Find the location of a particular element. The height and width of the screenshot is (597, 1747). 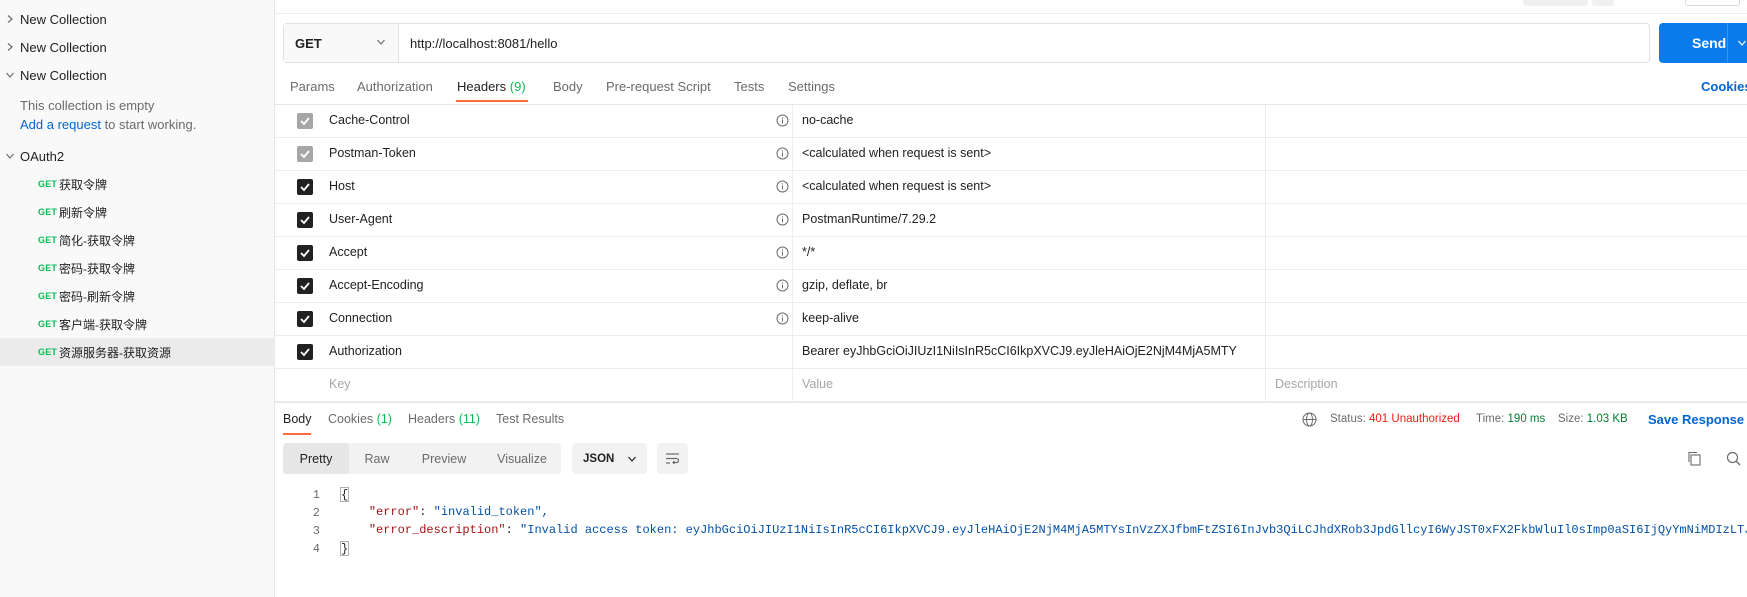

tab-label: Cookies is located at coordinates (351, 419).